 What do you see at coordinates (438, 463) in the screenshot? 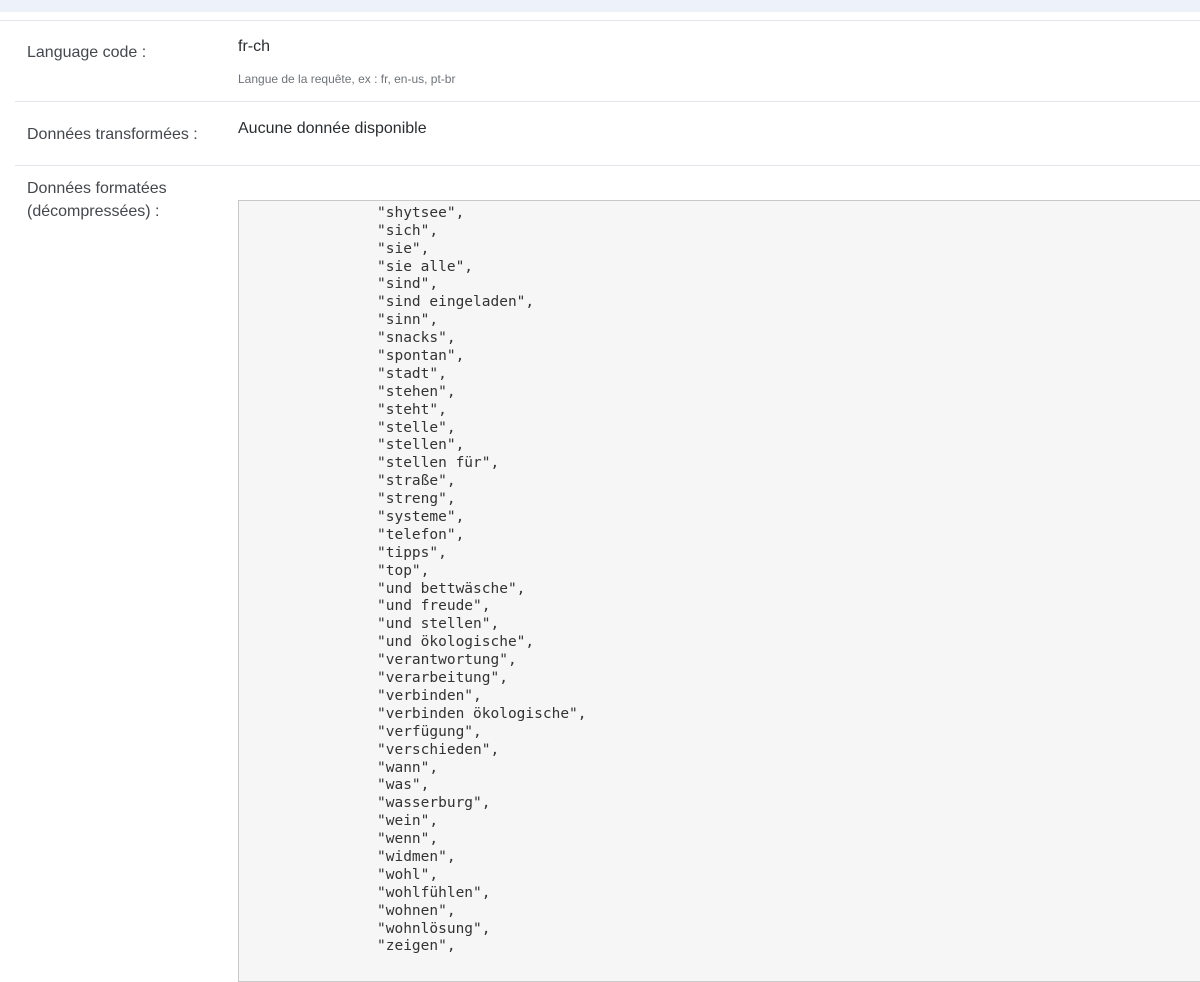
I see `code-line: "stellen für",` at bounding box center [438, 463].